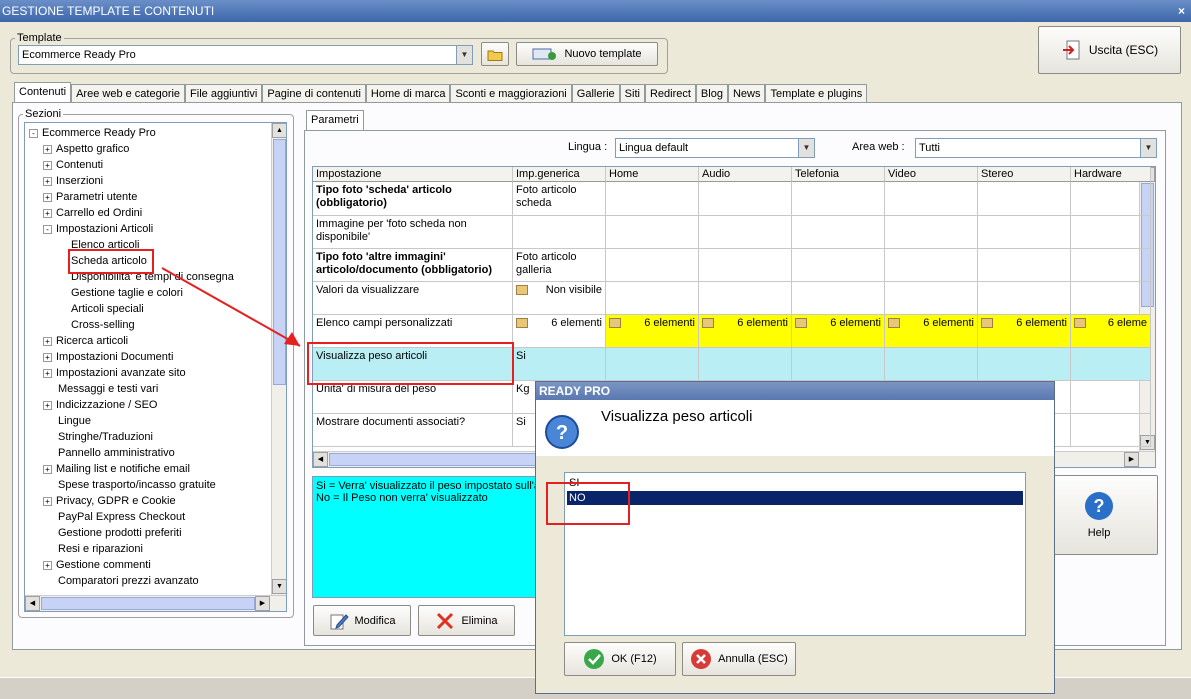 The width and height of the screenshot is (1191, 699). Describe the element at coordinates (86, 149) in the screenshot. I see `tree-item: + Aspetto grafico` at that location.